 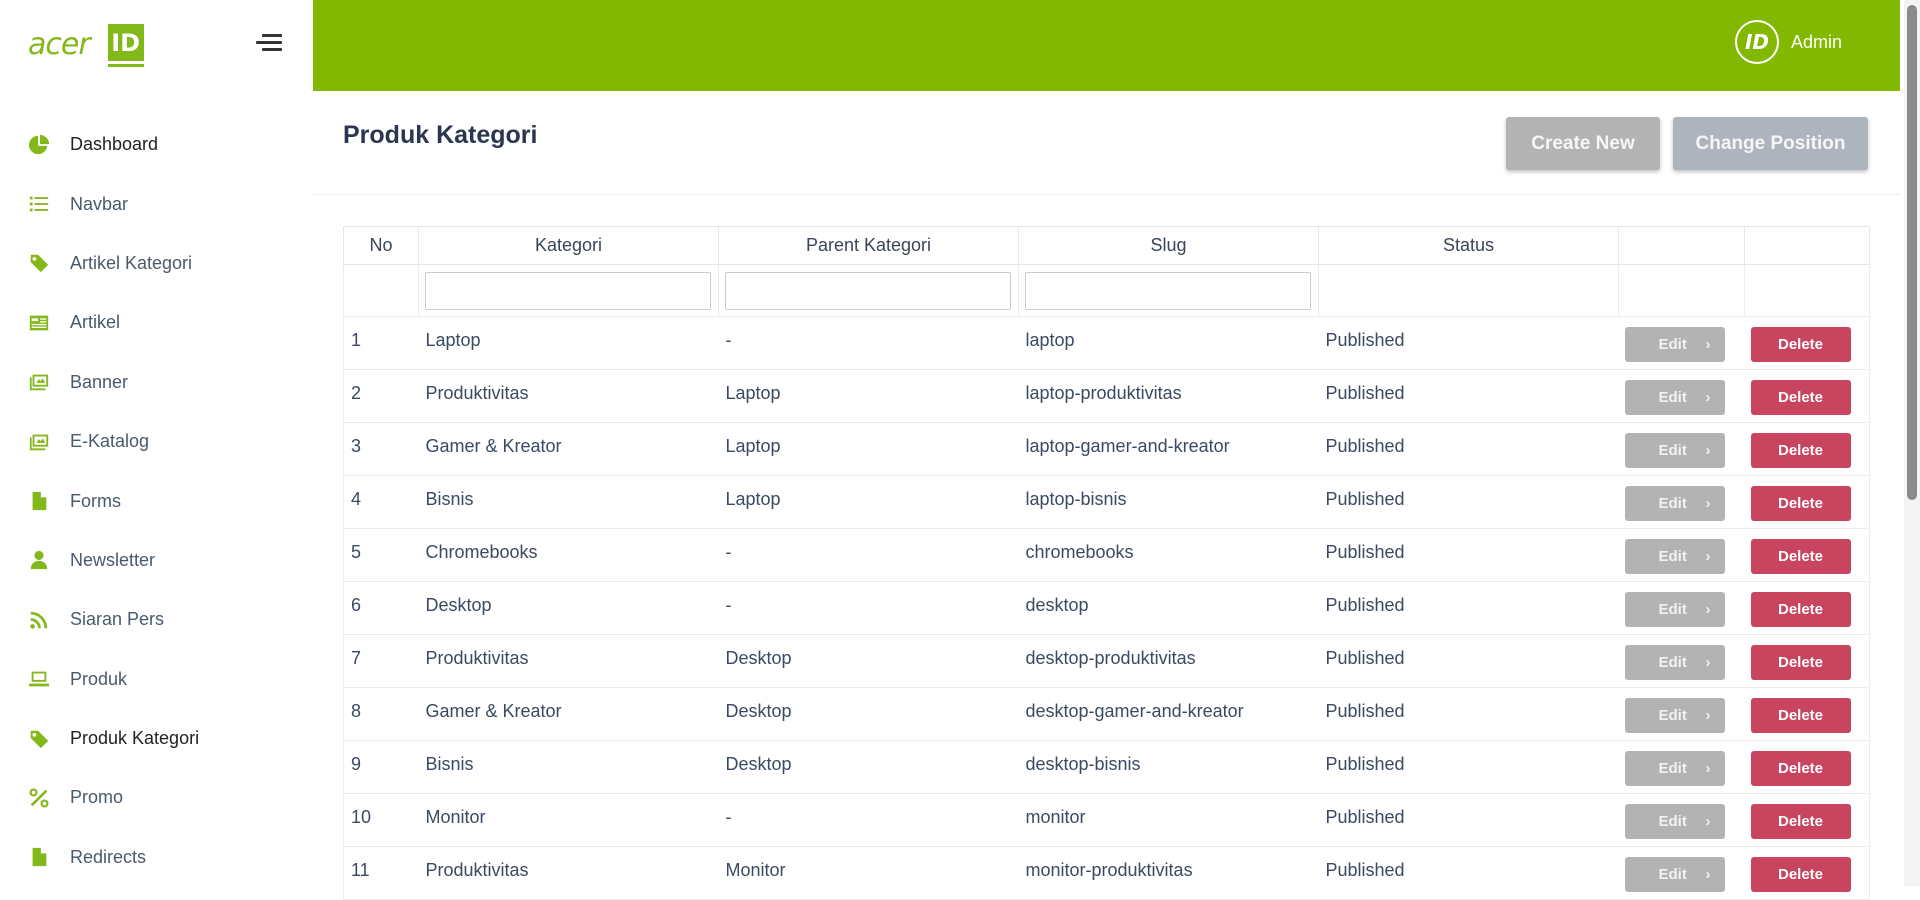 What do you see at coordinates (156, 797) in the screenshot?
I see `sidebar-item-promo: Promo` at bounding box center [156, 797].